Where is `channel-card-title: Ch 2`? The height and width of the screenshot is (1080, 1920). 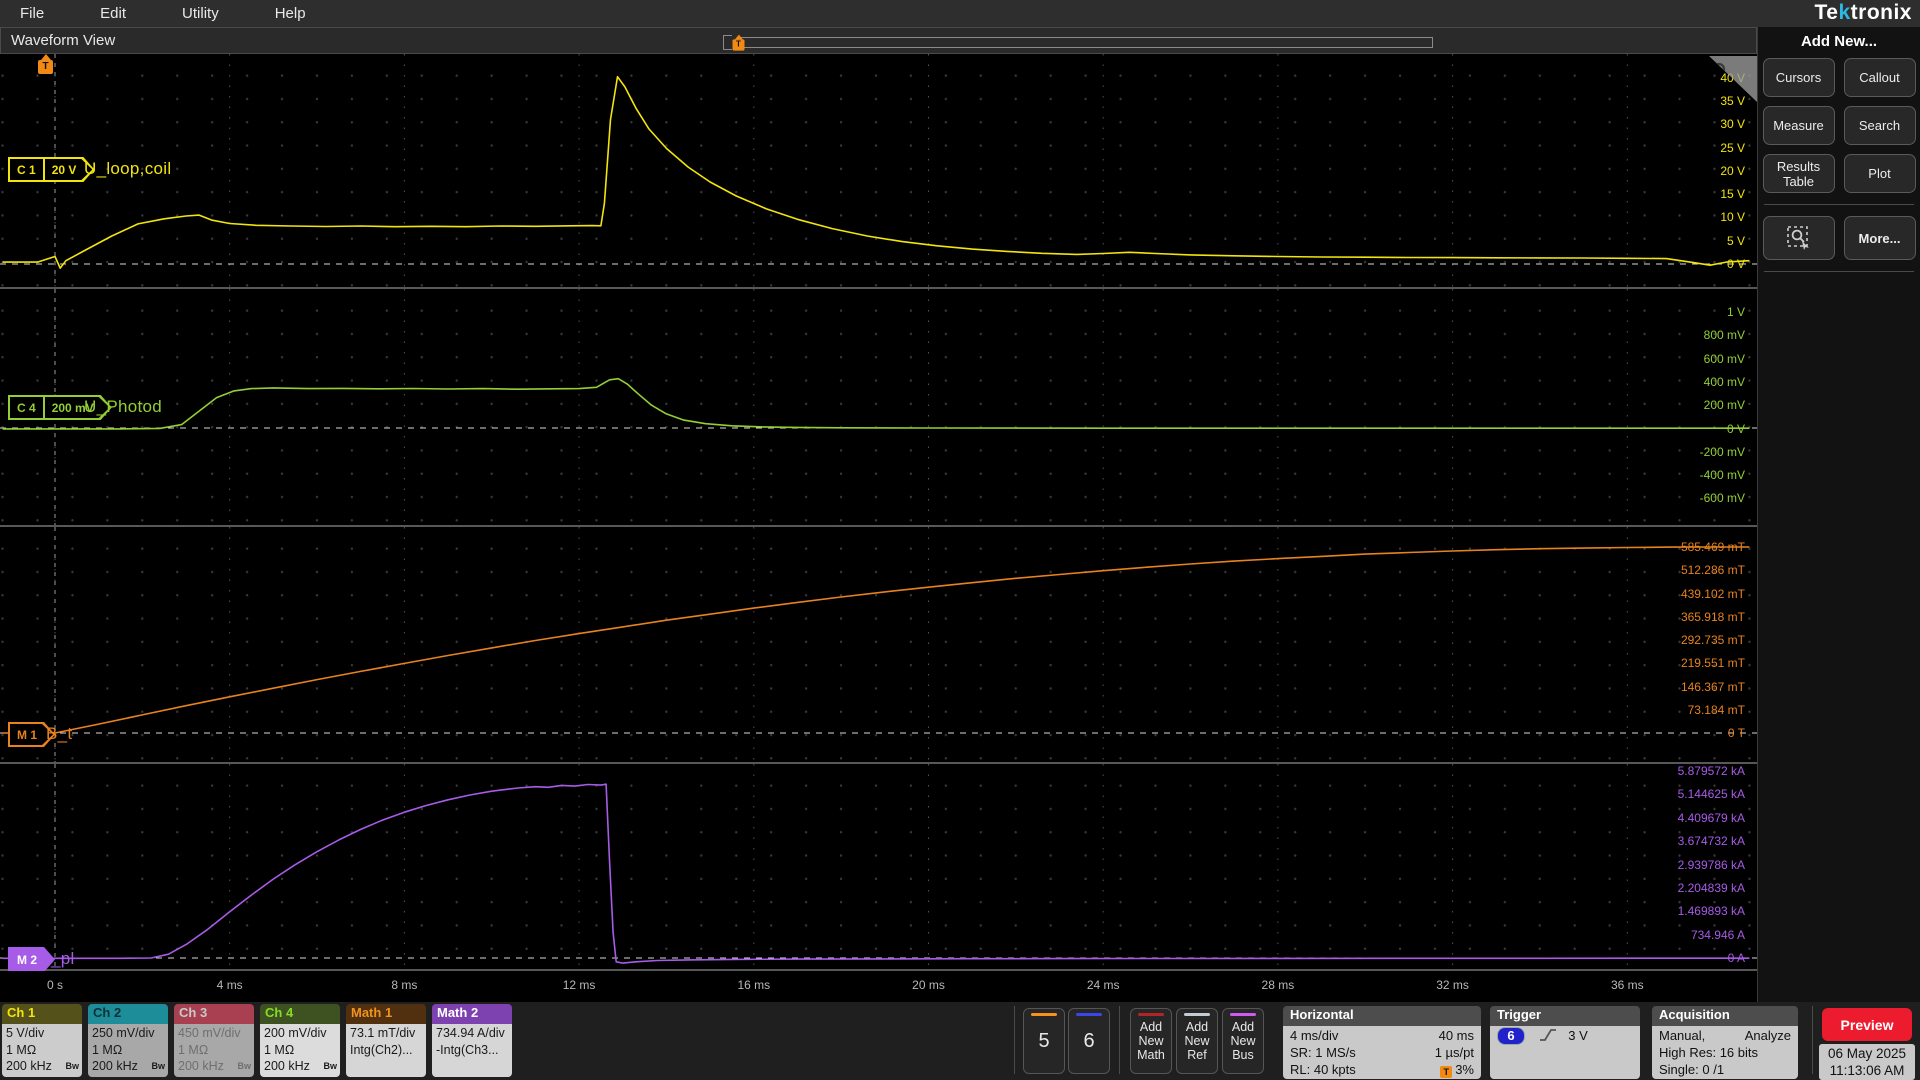 channel-card-title: Ch 2 is located at coordinates (128, 1014).